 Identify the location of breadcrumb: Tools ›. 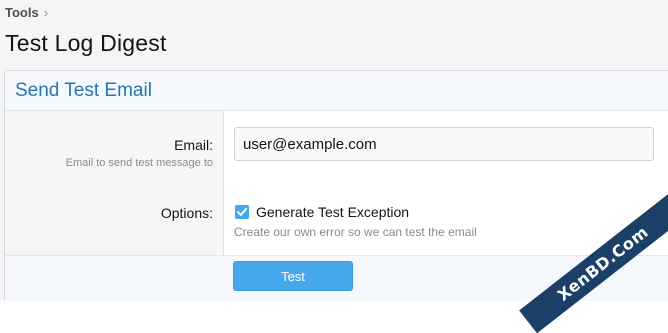
(26, 12).